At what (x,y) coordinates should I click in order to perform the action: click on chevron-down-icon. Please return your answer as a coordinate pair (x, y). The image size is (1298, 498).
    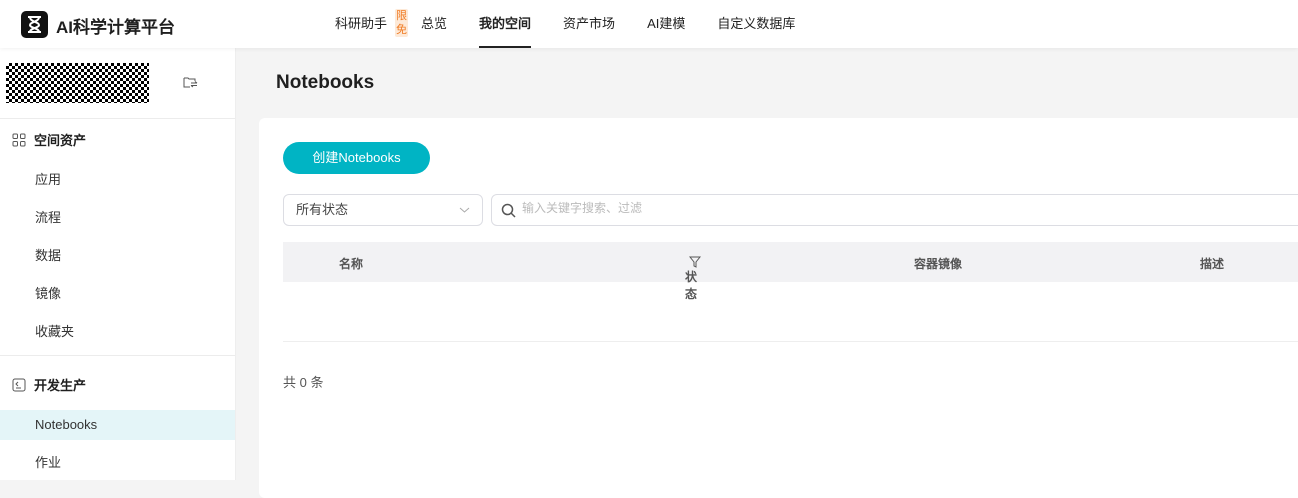
    Looking at the image, I should click on (464, 210).